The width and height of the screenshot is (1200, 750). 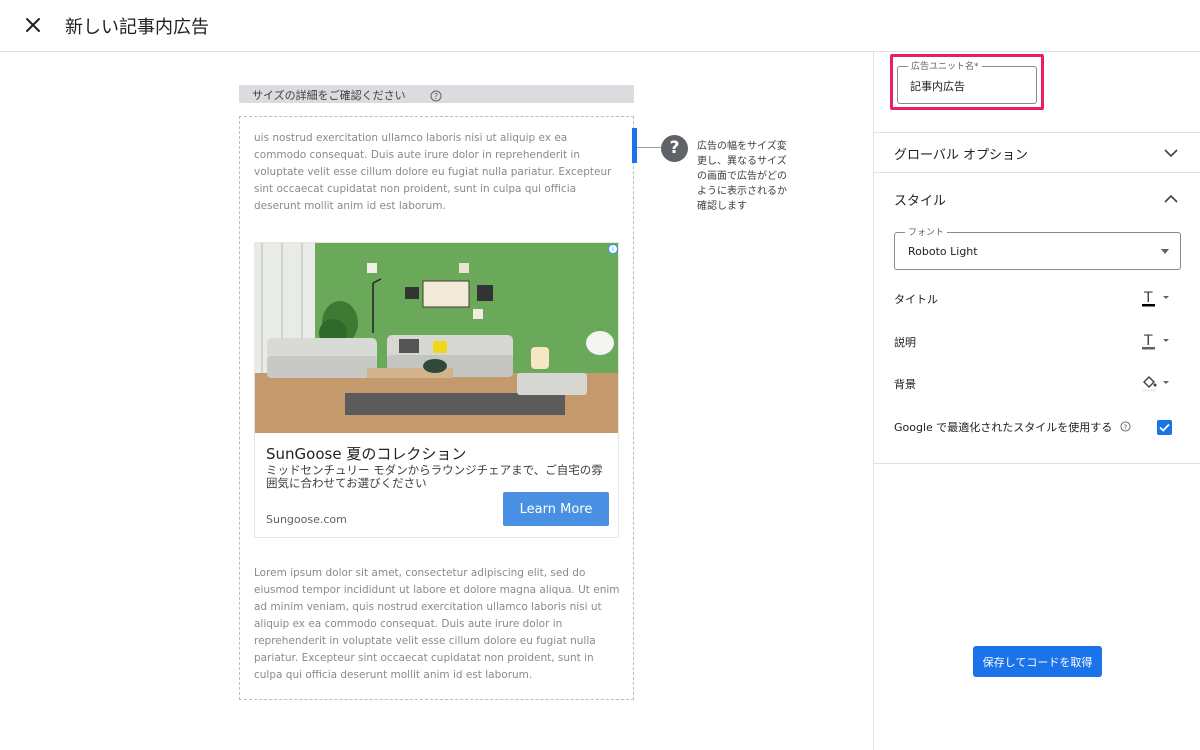 What do you see at coordinates (1003, 427) in the screenshot?
I see `google-optimized-style-text: Google で最適化されたスタイルを使用する` at bounding box center [1003, 427].